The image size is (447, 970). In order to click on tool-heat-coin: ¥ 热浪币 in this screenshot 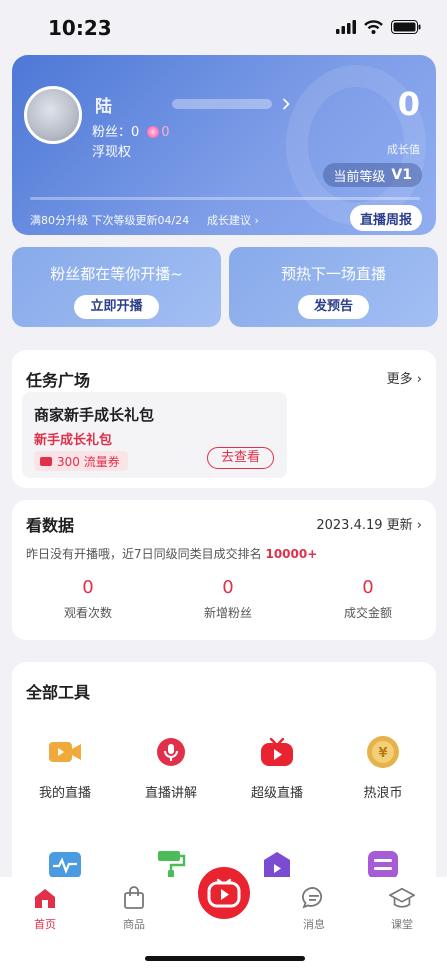, I will do `click(383, 767)`.